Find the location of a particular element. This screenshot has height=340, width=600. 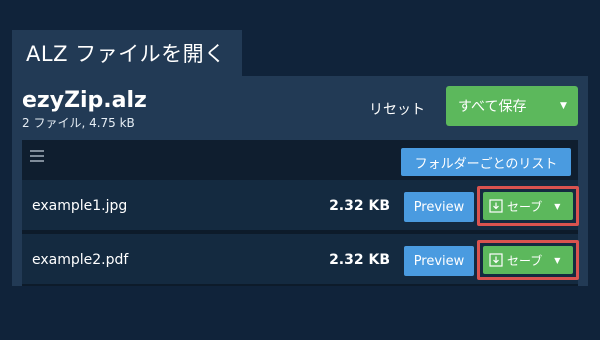

file-name: example1.jpg is located at coordinates (80, 206).